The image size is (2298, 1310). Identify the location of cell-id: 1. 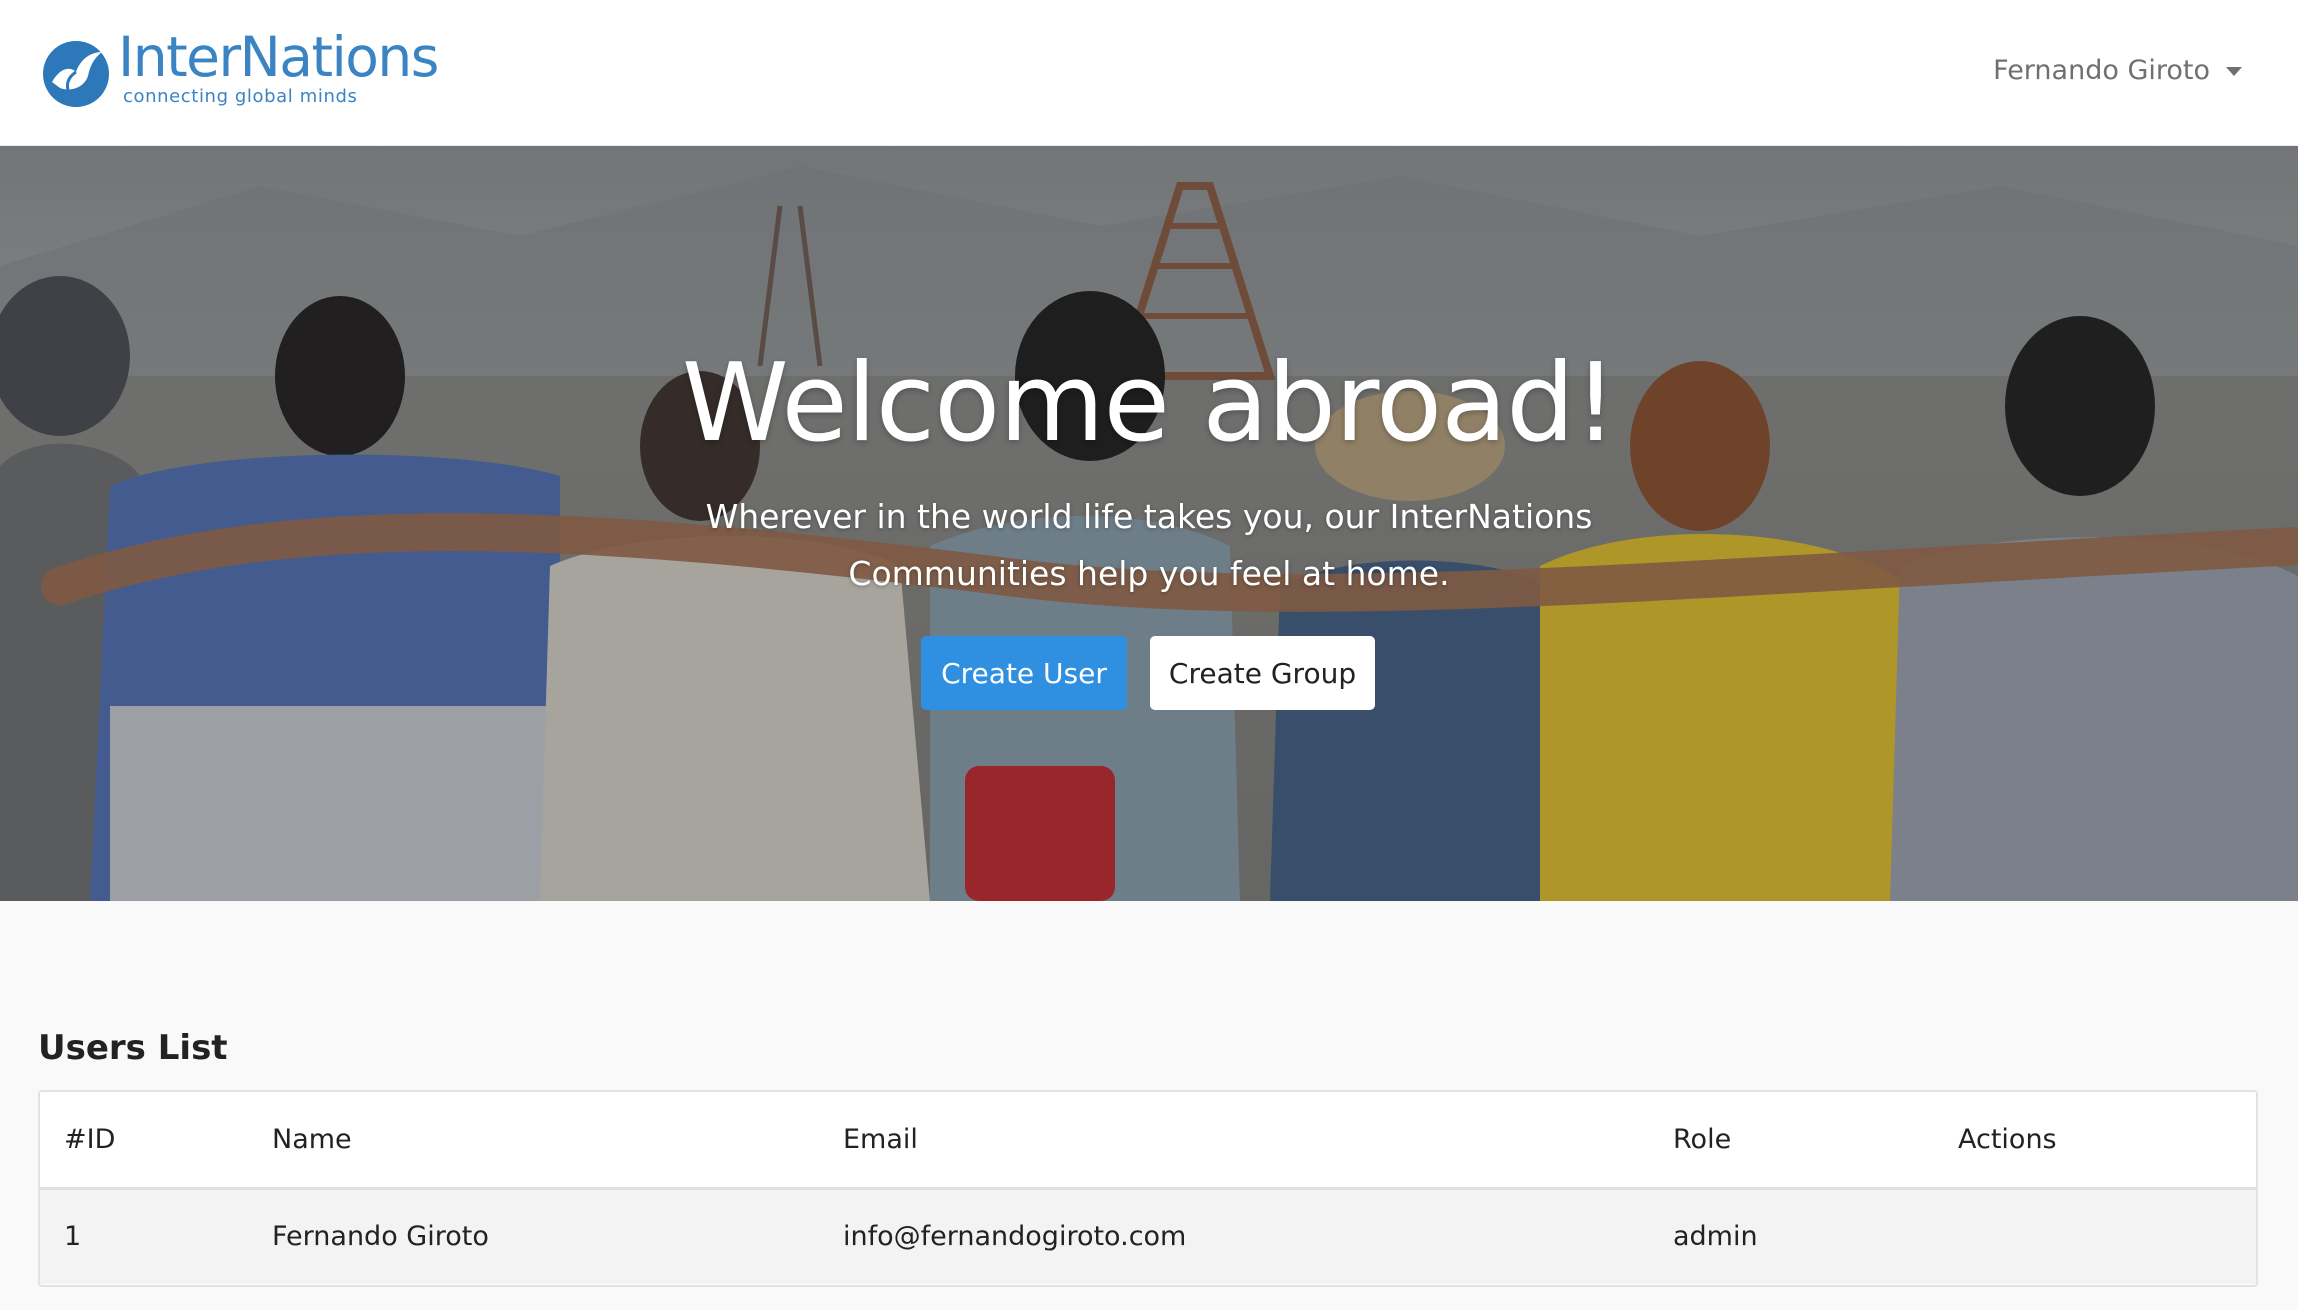
(73, 1237).